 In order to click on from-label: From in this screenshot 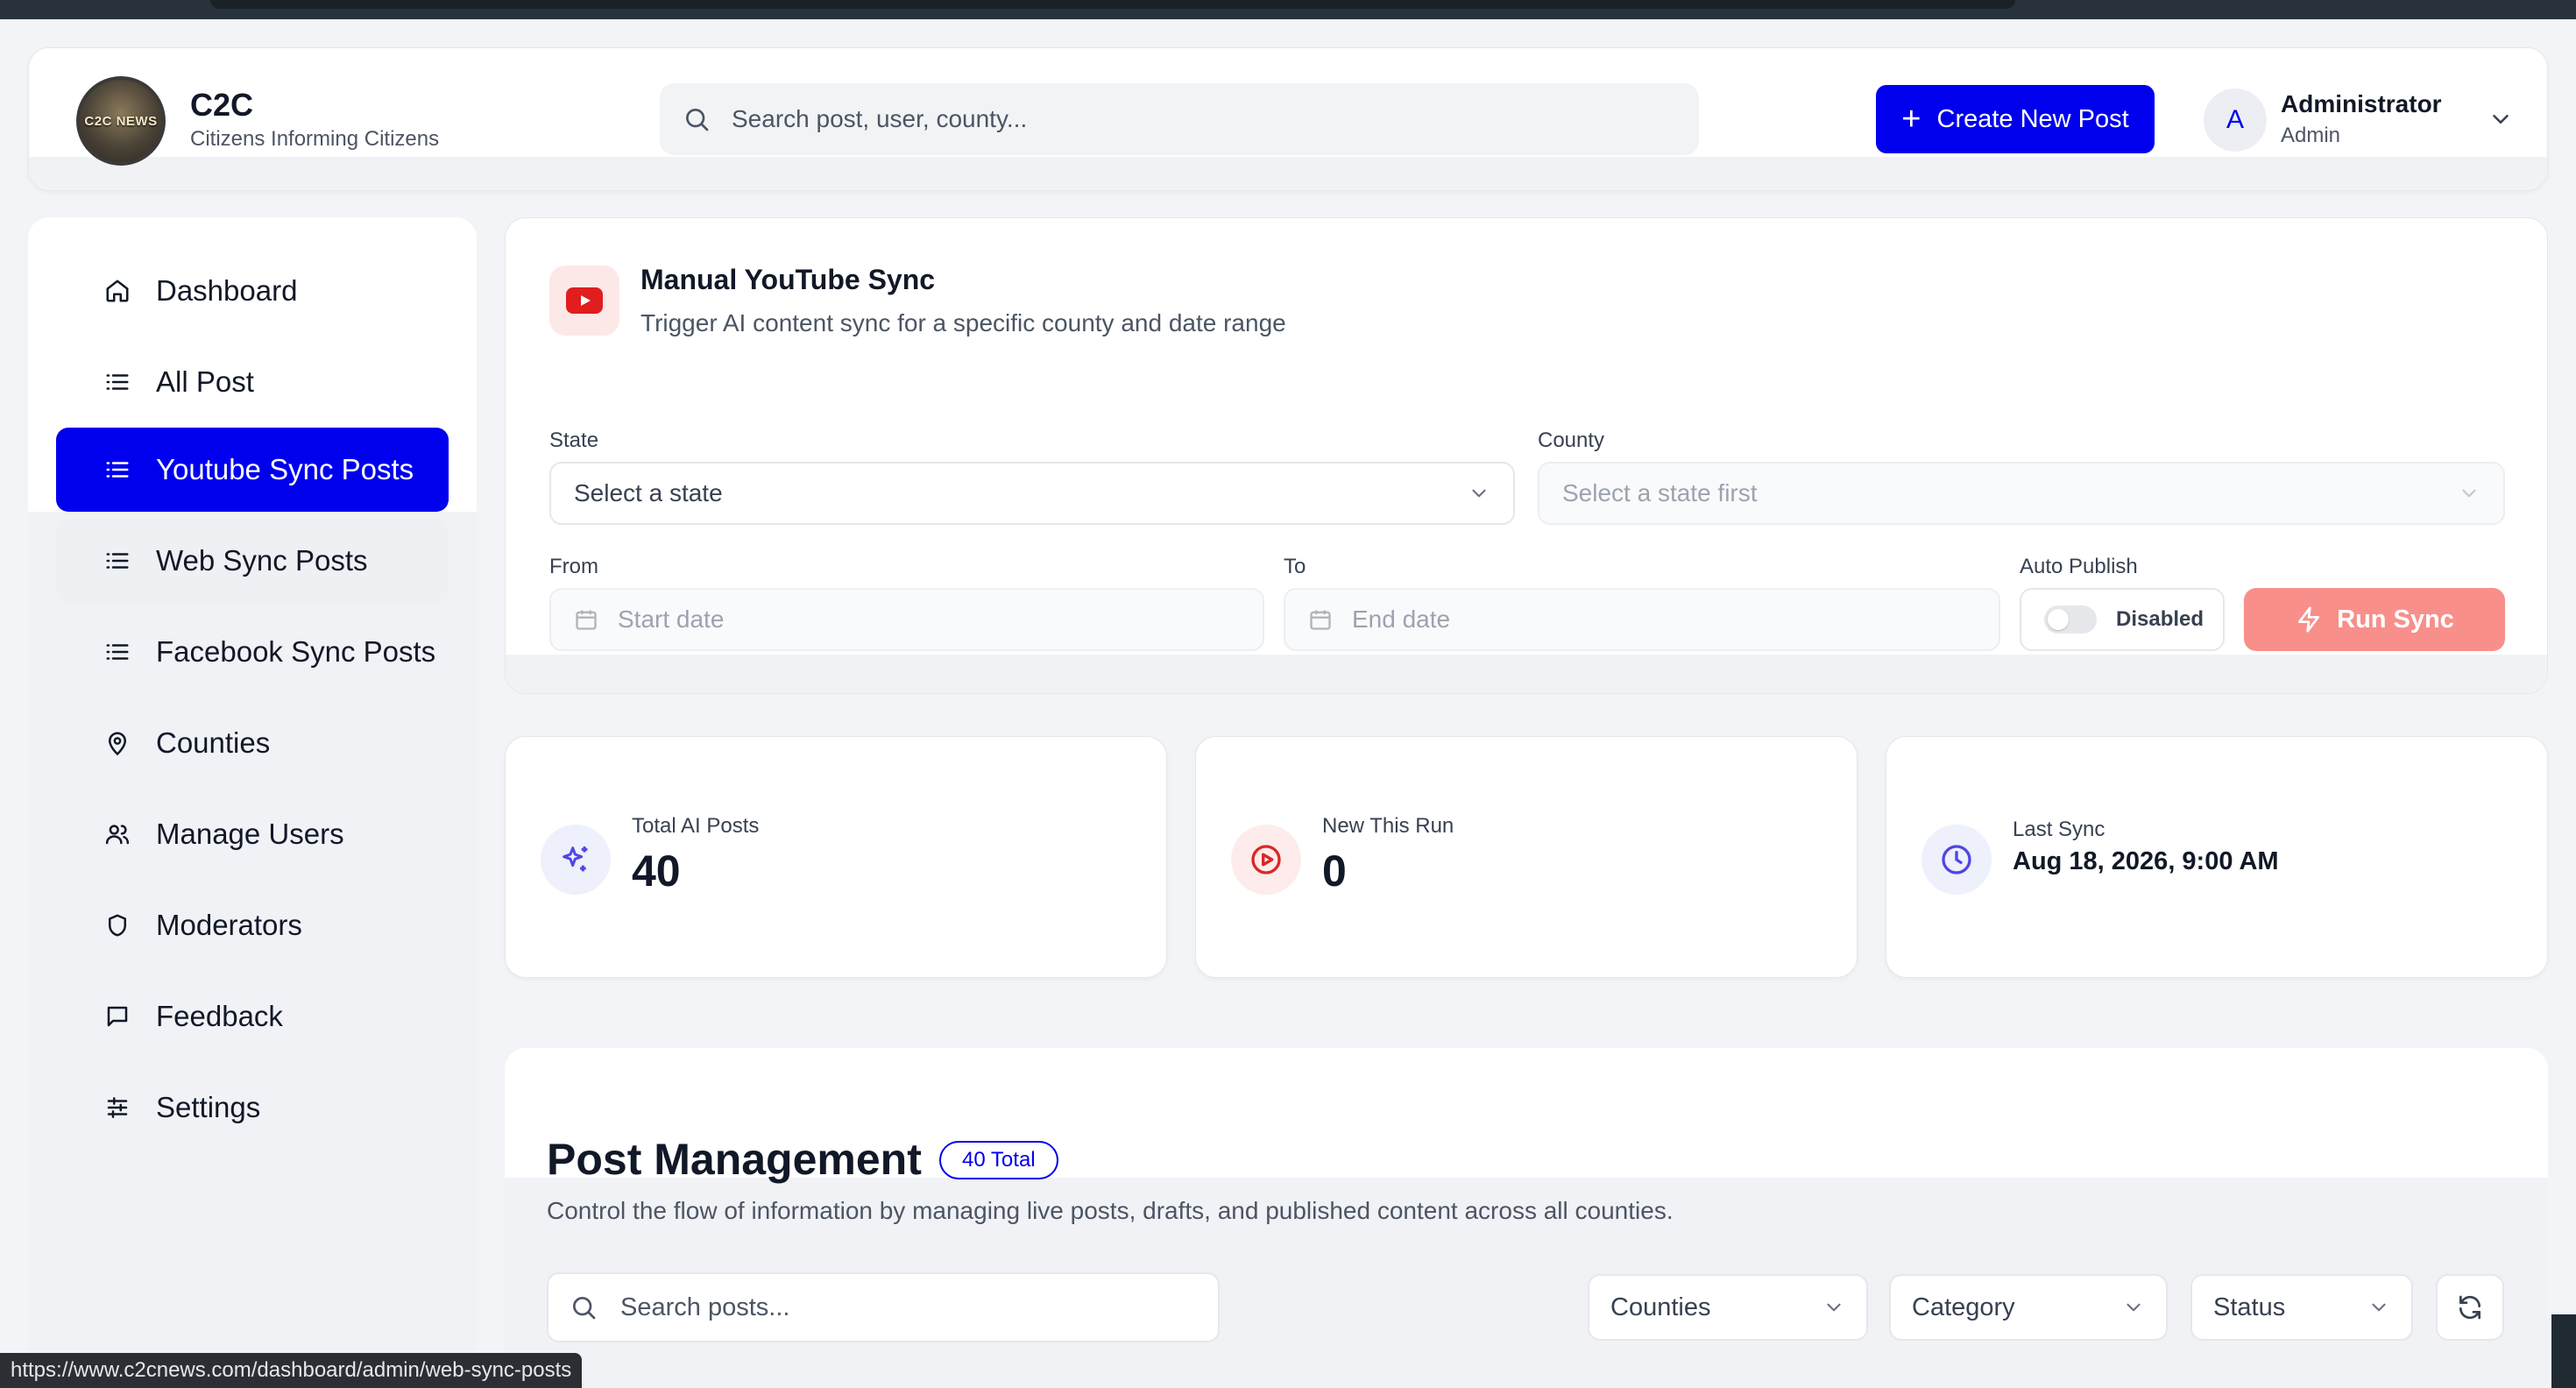, I will do `click(573, 566)`.